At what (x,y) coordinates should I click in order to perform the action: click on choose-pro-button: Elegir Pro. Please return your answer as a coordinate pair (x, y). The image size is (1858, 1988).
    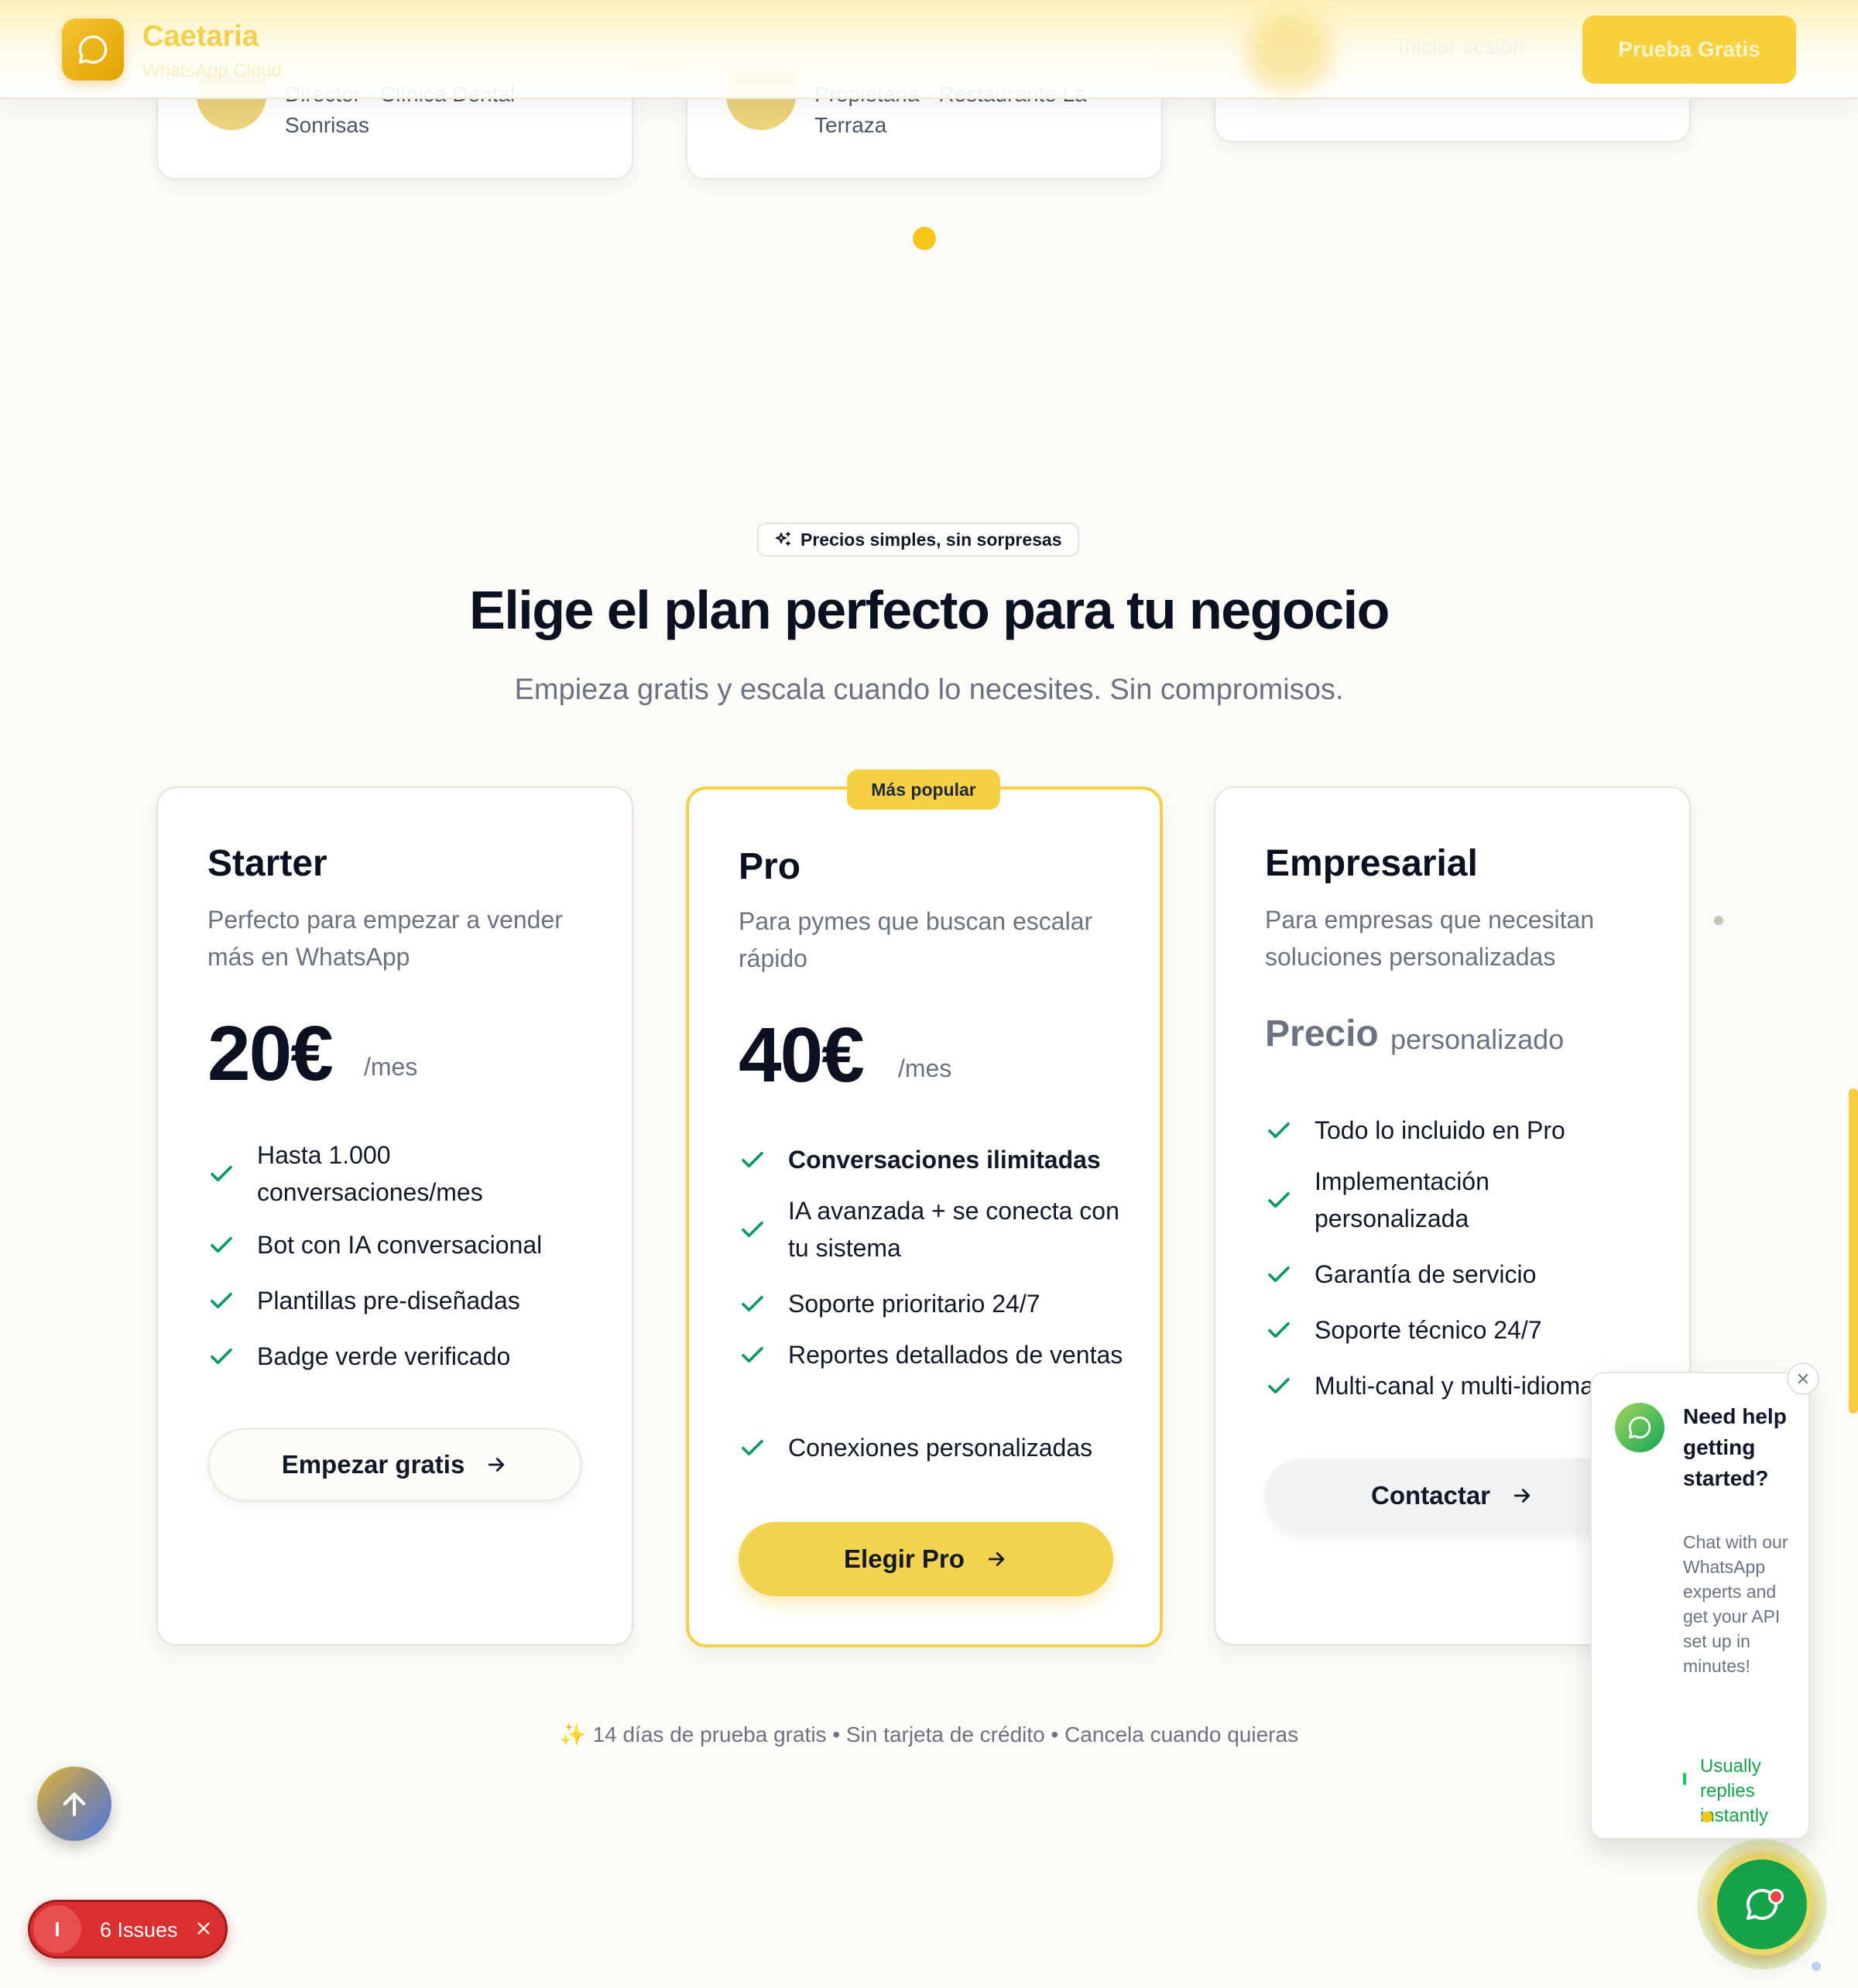
    Looking at the image, I should click on (926, 1559).